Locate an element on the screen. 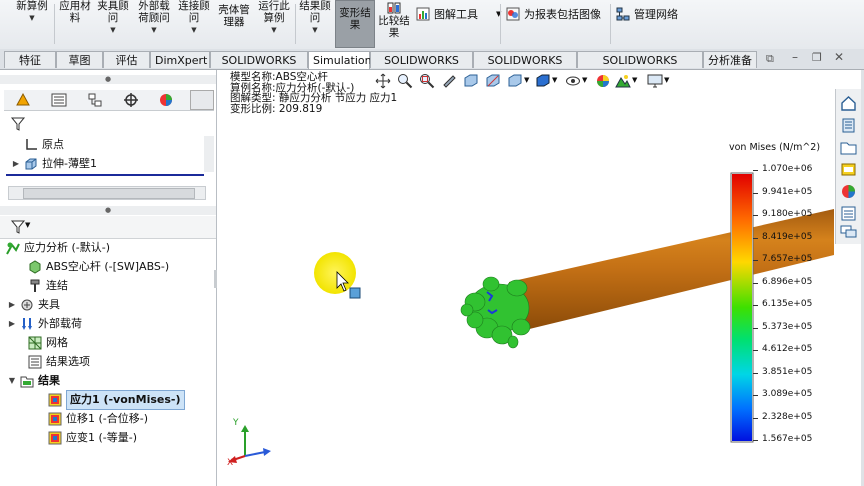 The image size is (864, 486). external-loads-advisor-button: 外部载 荷顾问 ▼ is located at coordinates (154, 23).